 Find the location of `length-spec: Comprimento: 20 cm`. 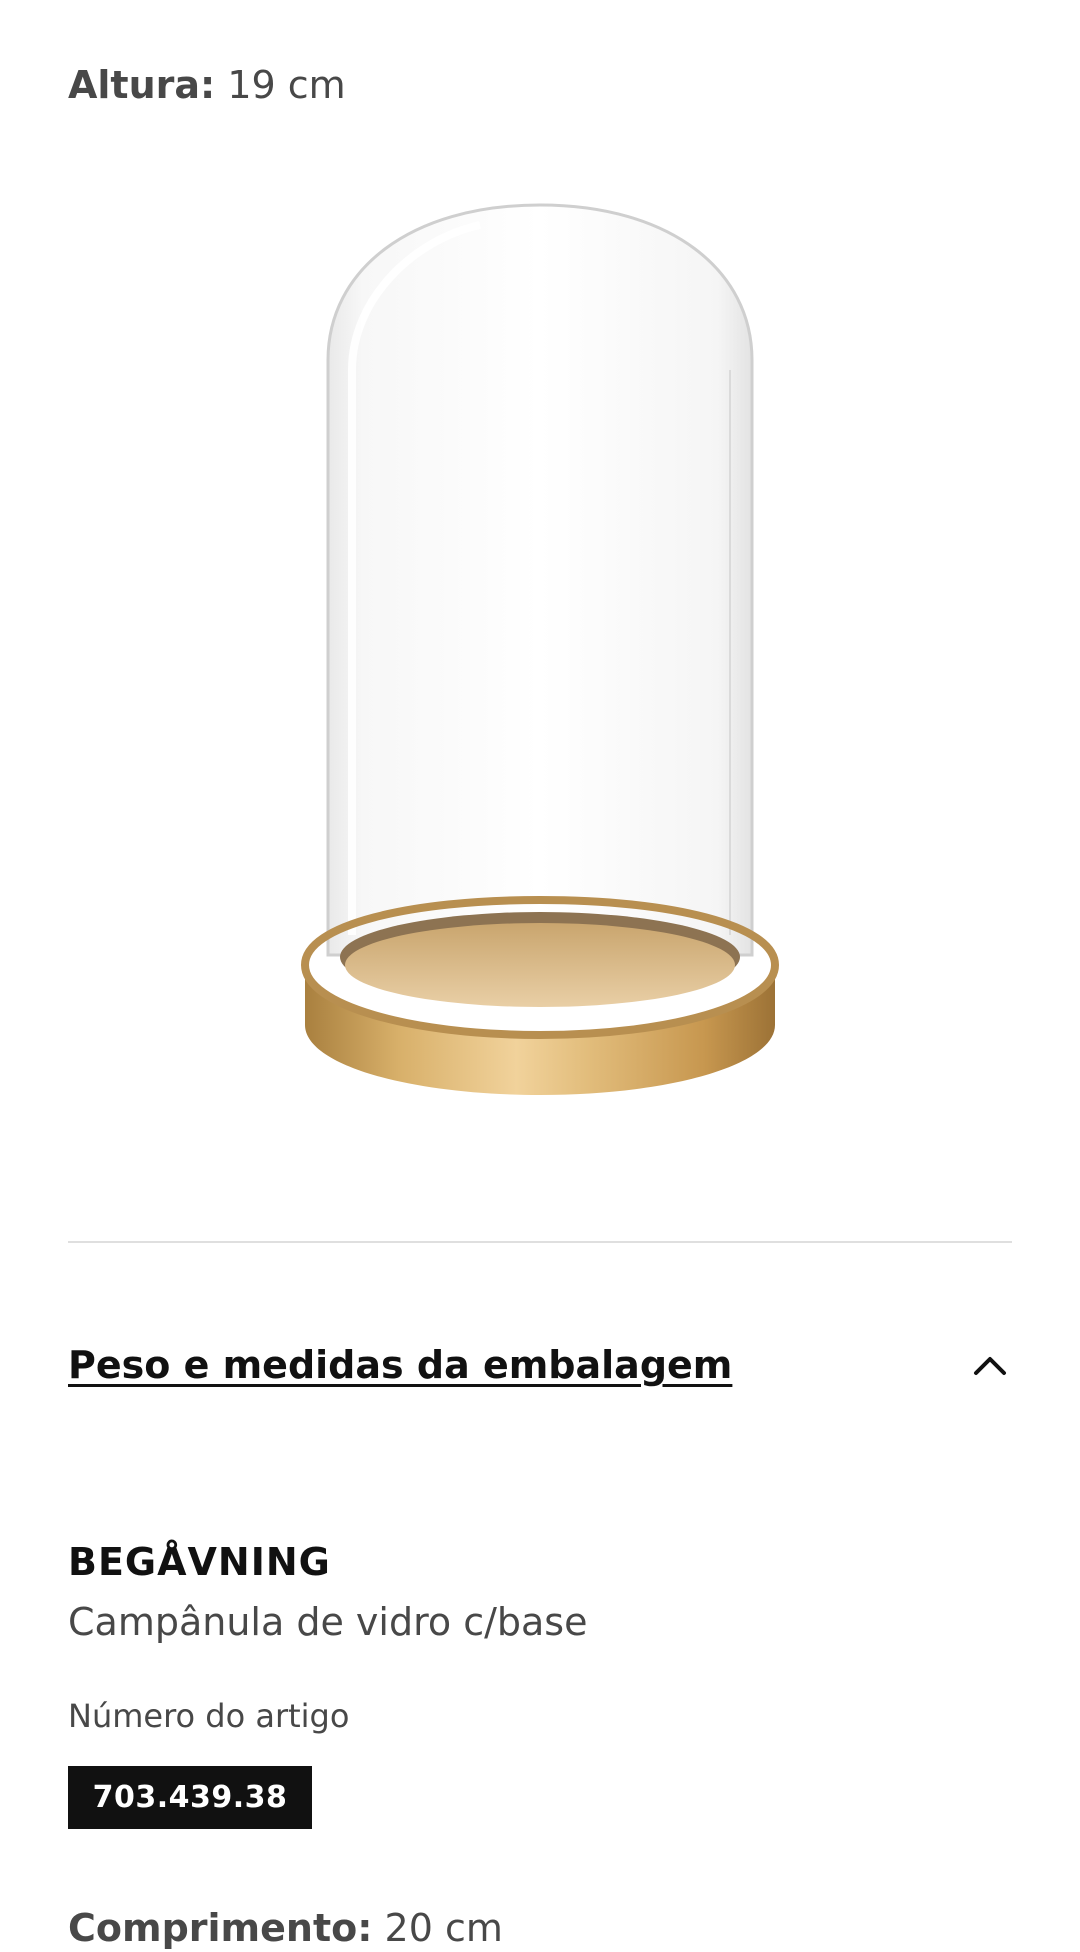

length-spec: Comprimento: 20 cm is located at coordinates (285, 1928).